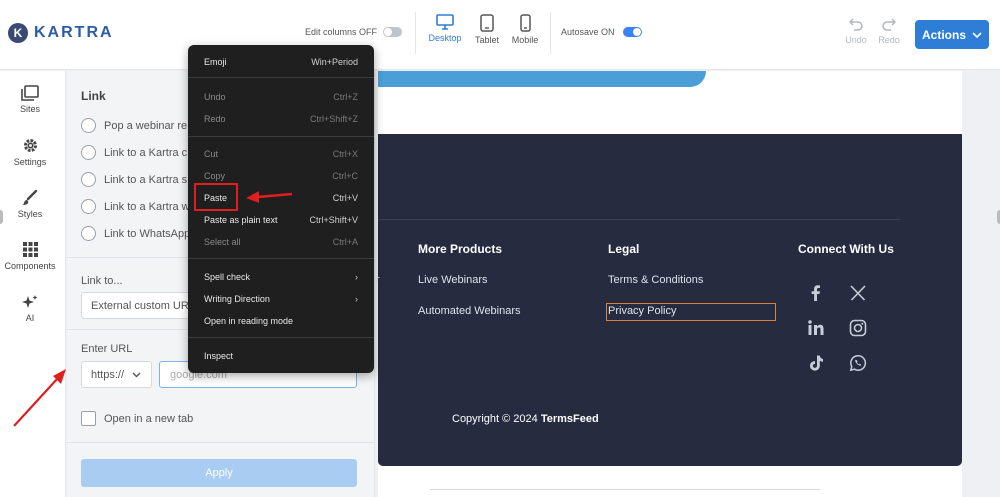 This screenshot has height=497, width=1000. What do you see at coordinates (39, 398) in the screenshot?
I see `url-field-arrow-icon` at bounding box center [39, 398].